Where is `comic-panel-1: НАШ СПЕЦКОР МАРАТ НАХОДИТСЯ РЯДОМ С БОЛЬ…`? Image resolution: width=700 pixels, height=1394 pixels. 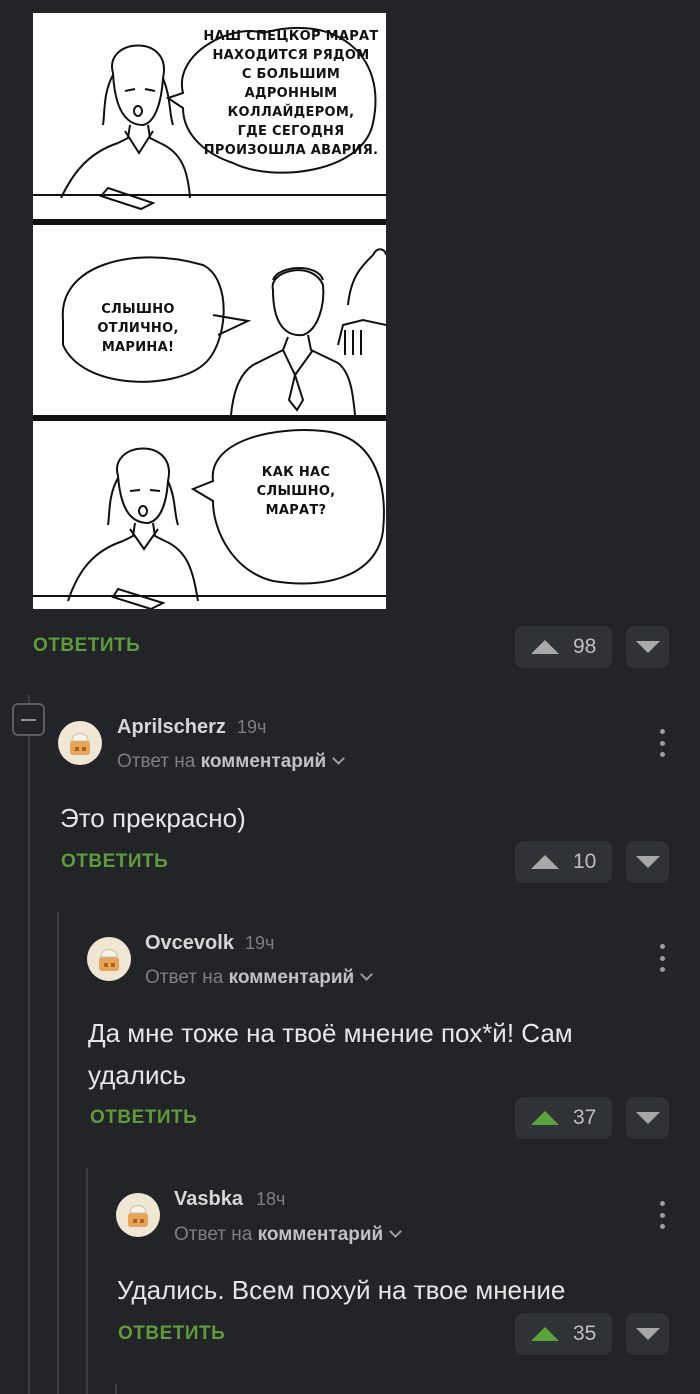
comic-panel-1: НАШ СПЕЦКОР МАРАТ НАХОДИТСЯ РЯДОМ С БОЛЬ… is located at coordinates (209, 117).